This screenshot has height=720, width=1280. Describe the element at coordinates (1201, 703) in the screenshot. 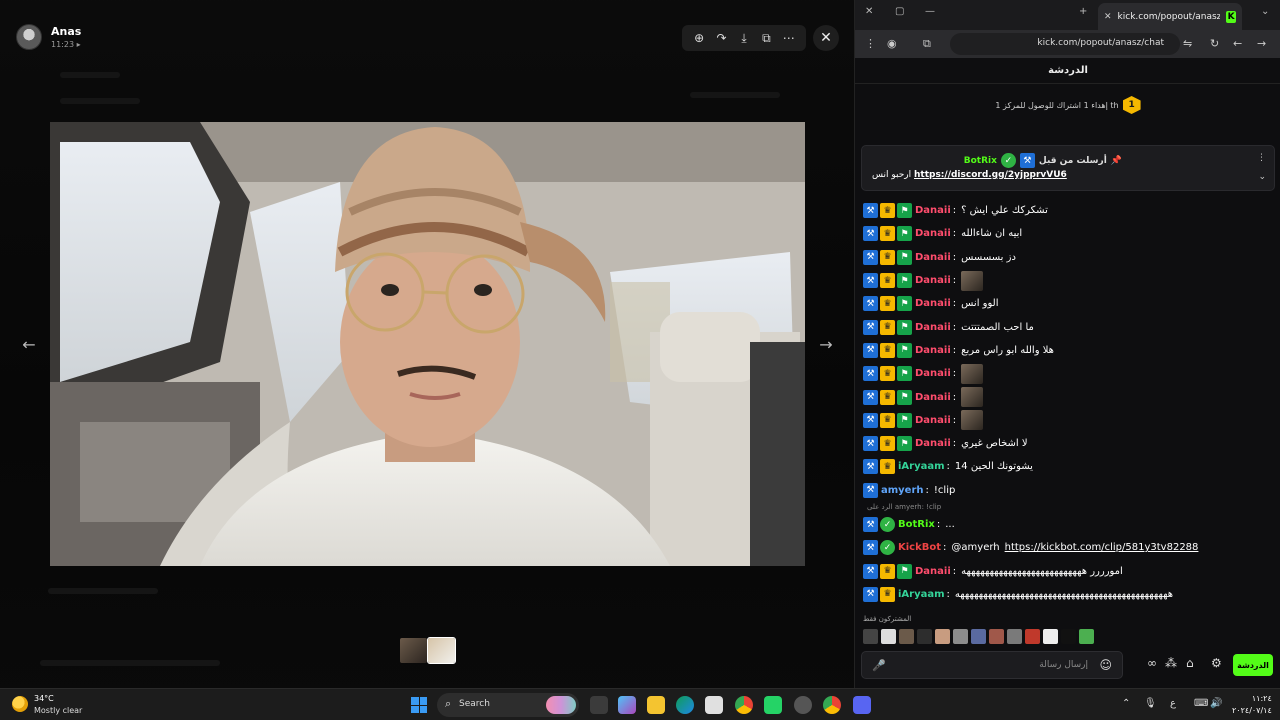

I see `network-icon: ⌨` at that location.